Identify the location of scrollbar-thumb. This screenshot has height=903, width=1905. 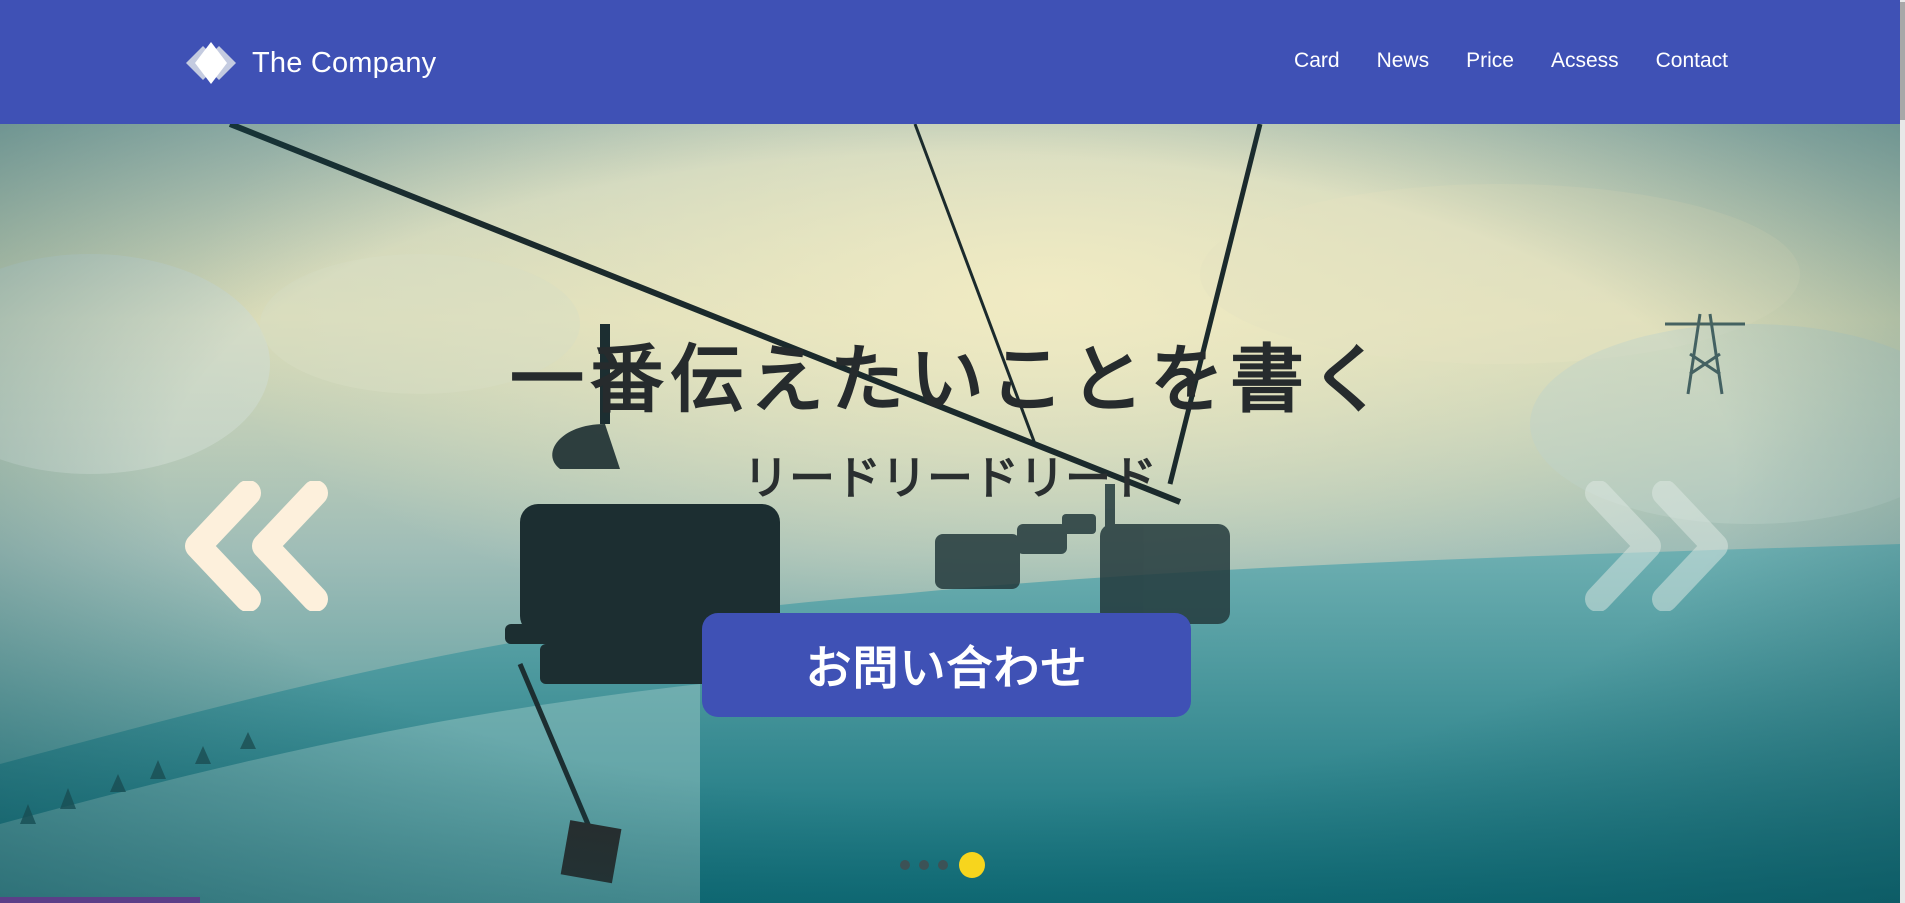
(1902, 61).